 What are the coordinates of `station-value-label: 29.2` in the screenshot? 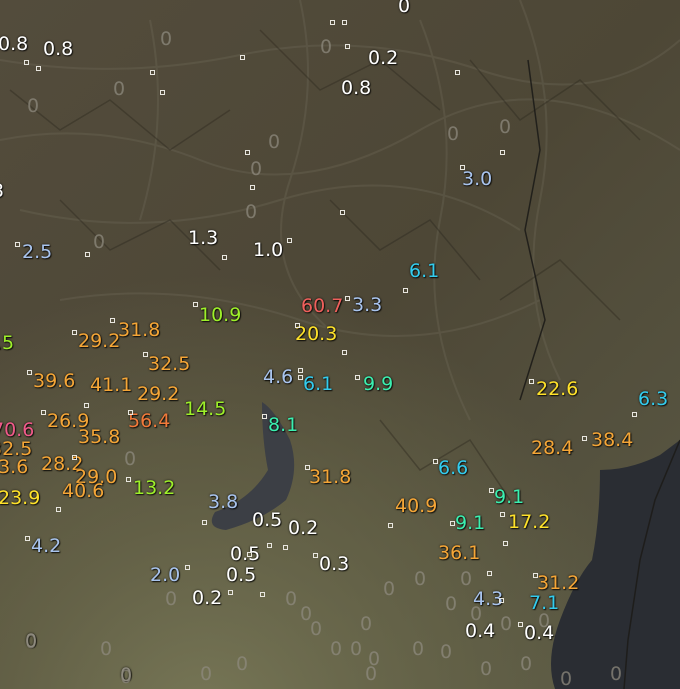 It's located at (158, 394).